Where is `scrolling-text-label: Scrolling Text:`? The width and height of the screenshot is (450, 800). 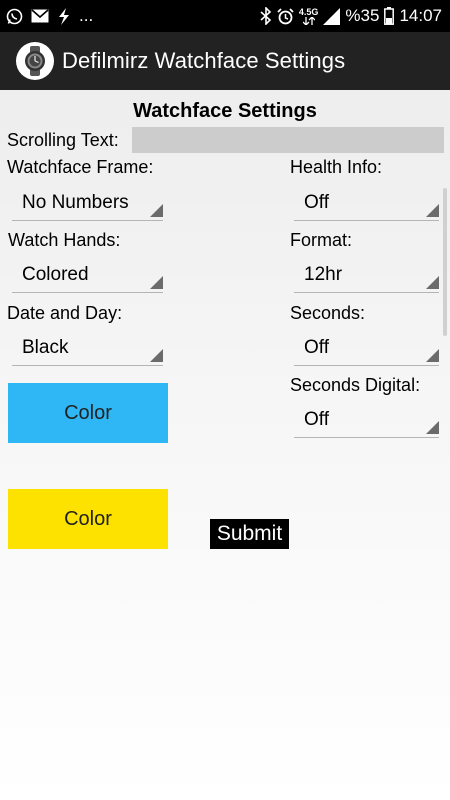
scrolling-text-label: Scrolling Text: is located at coordinates (63, 140).